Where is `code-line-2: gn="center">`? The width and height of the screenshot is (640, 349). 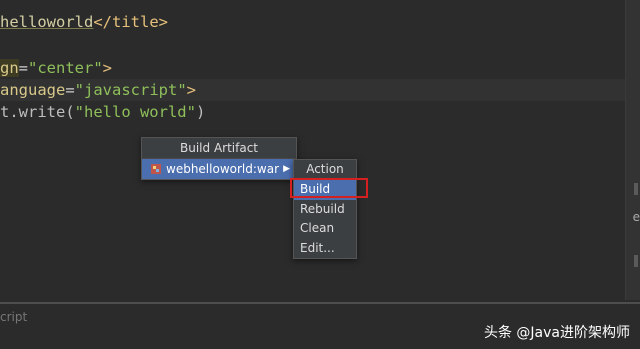
code-line-2: gn="center"> is located at coordinates (56, 68).